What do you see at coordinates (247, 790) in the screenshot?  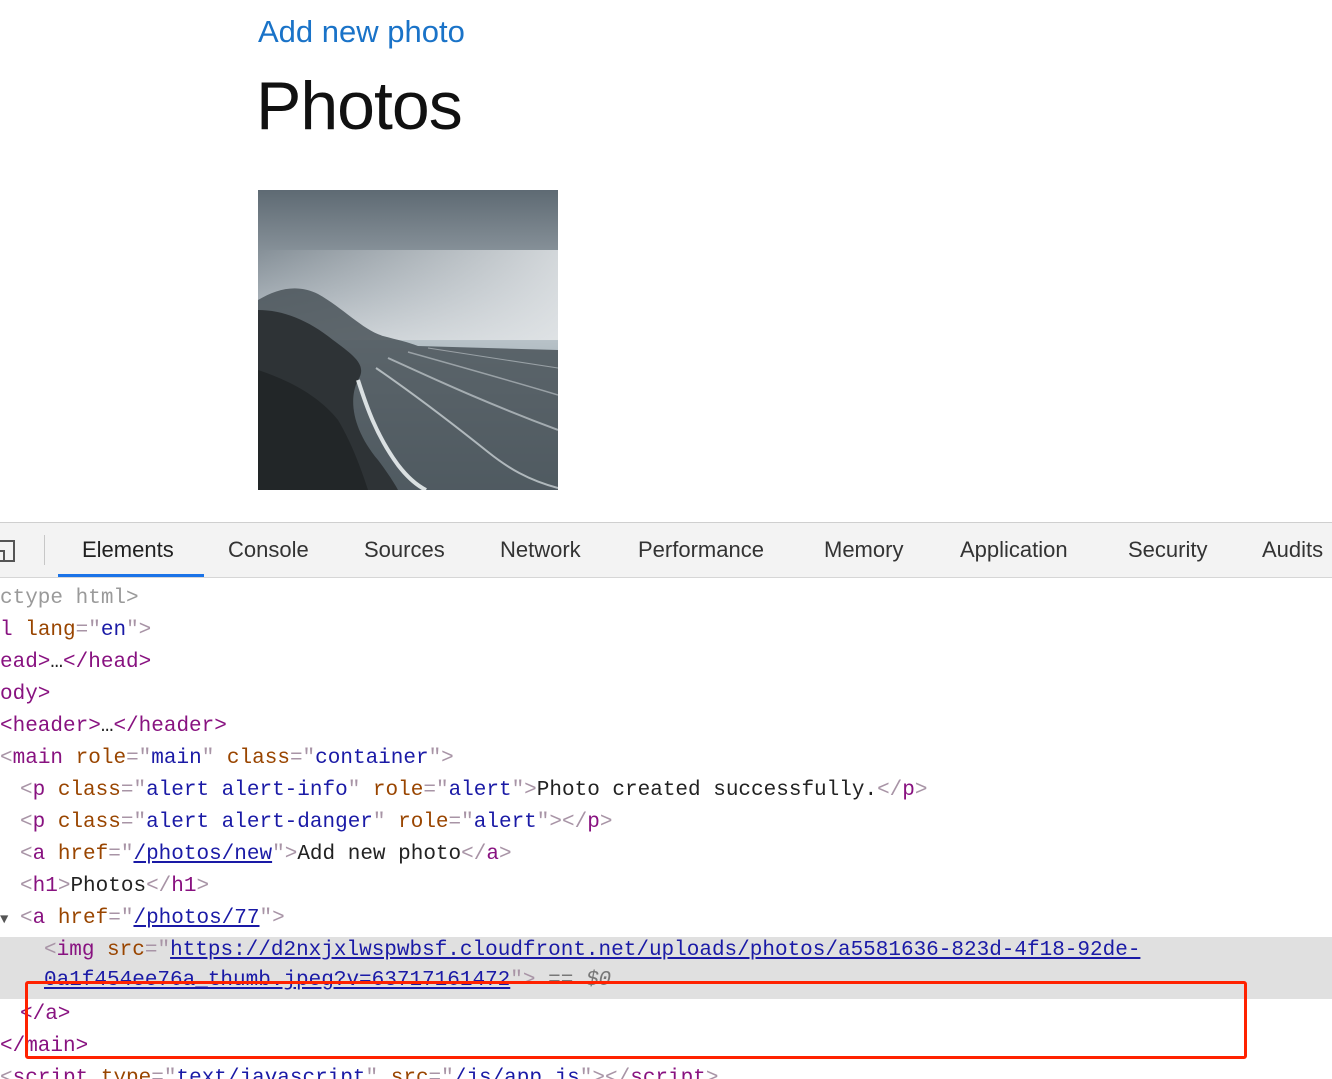 I see `attr-value: alert alert-info` at bounding box center [247, 790].